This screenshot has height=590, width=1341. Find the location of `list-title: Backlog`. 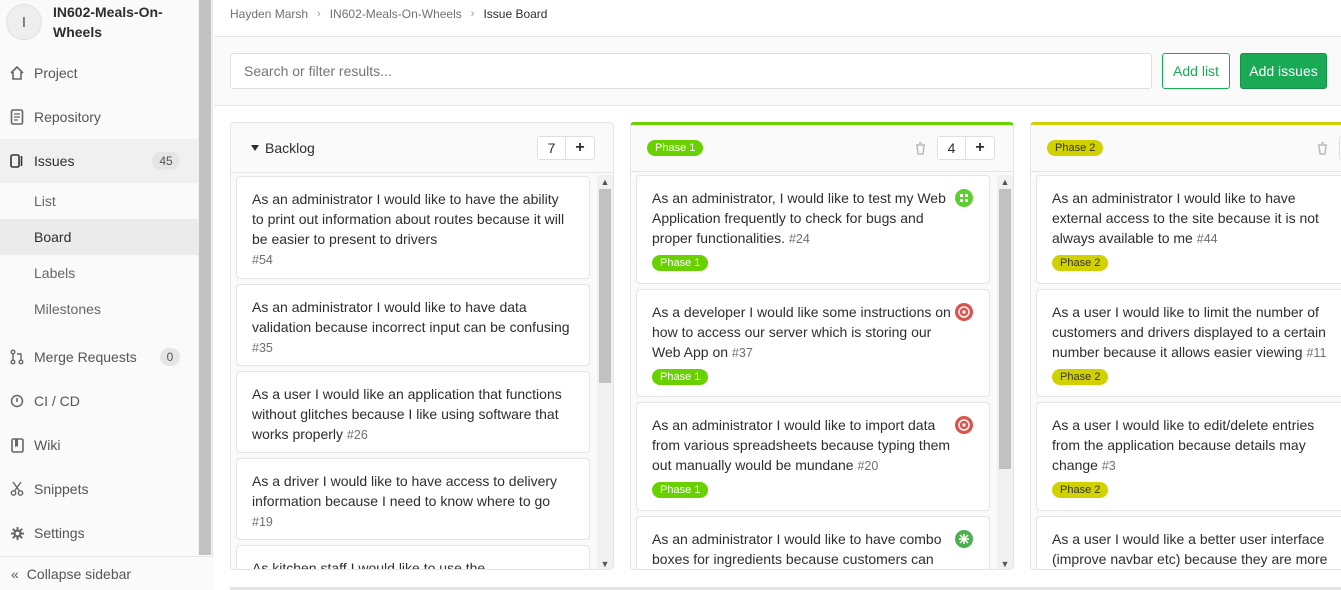

list-title: Backlog is located at coordinates (283, 148).